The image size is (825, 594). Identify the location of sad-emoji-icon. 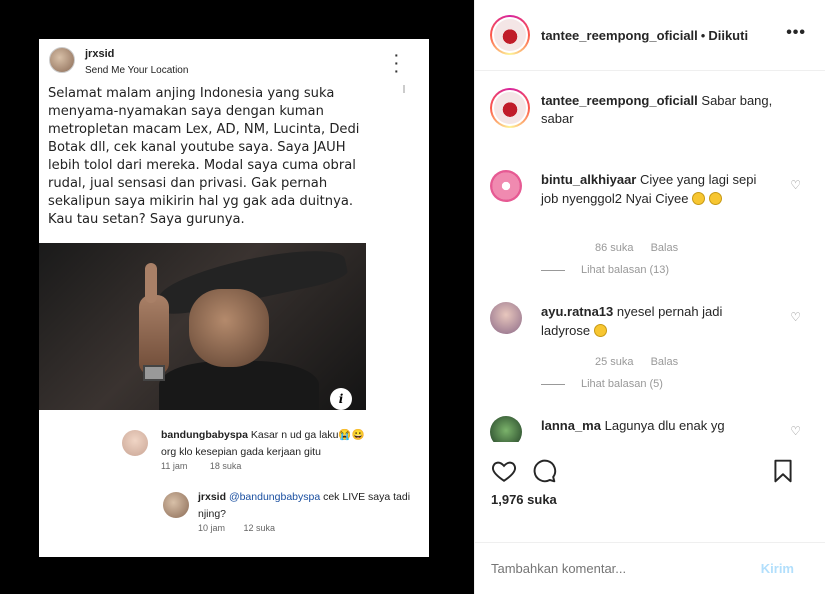
(600, 330).